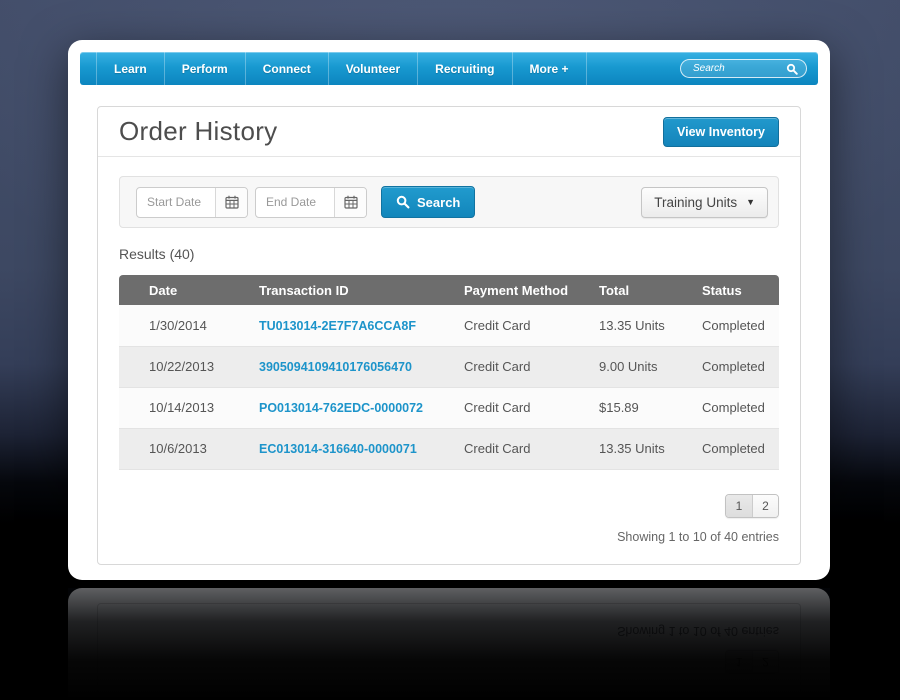 Image resolution: width=900 pixels, height=700 pixels. I want to click on panel-header: Order History View Inventory, so click(449, 132).